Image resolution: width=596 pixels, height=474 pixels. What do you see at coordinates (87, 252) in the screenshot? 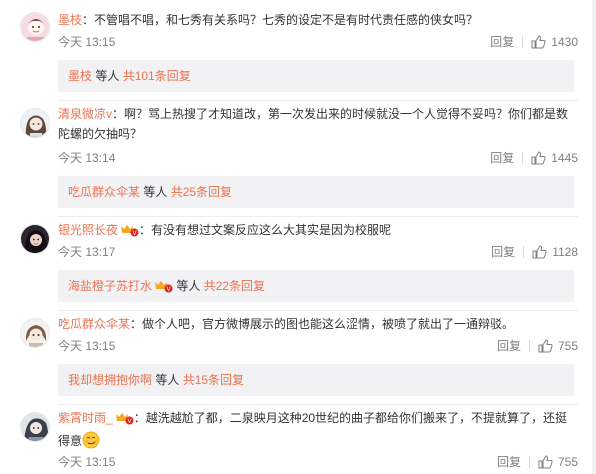
I see `comment-time: 今天 13:17` at bounding box center [87, 252].